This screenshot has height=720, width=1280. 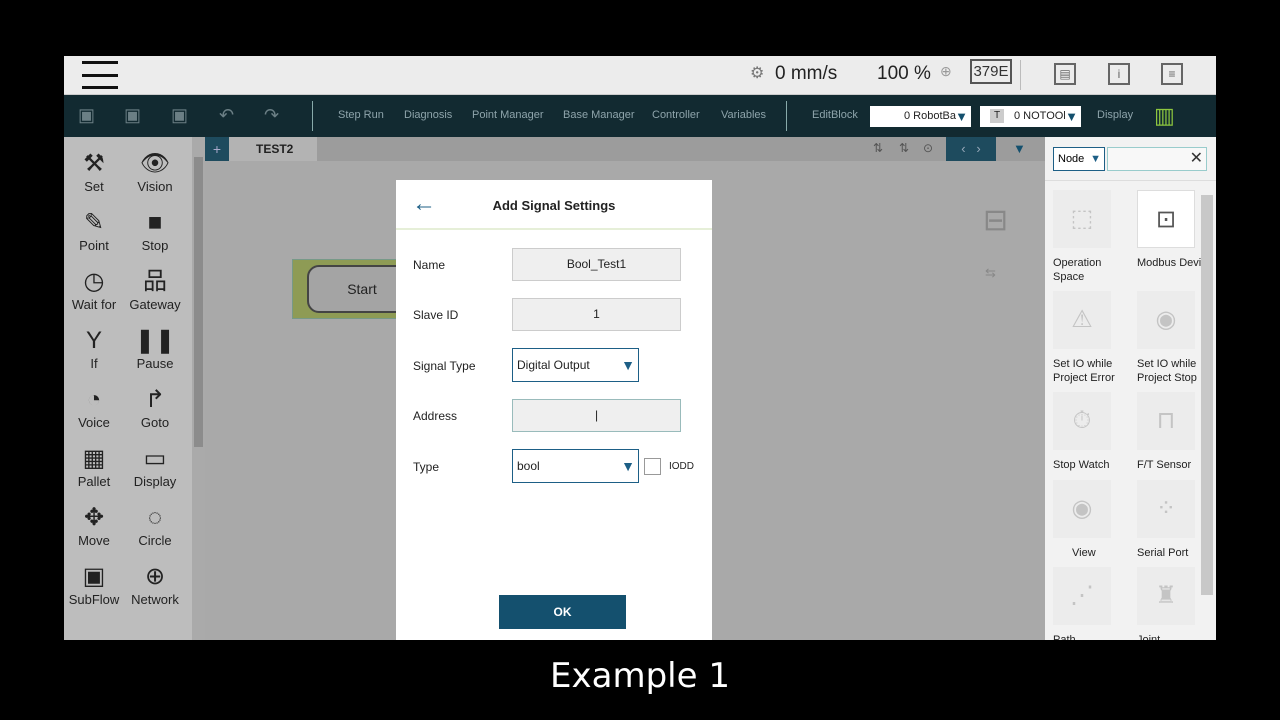 What do you see at coordinates (1082, 509) in the screenshot?
I see `node-card-view: ◉` at bounding box center [1082, 509].